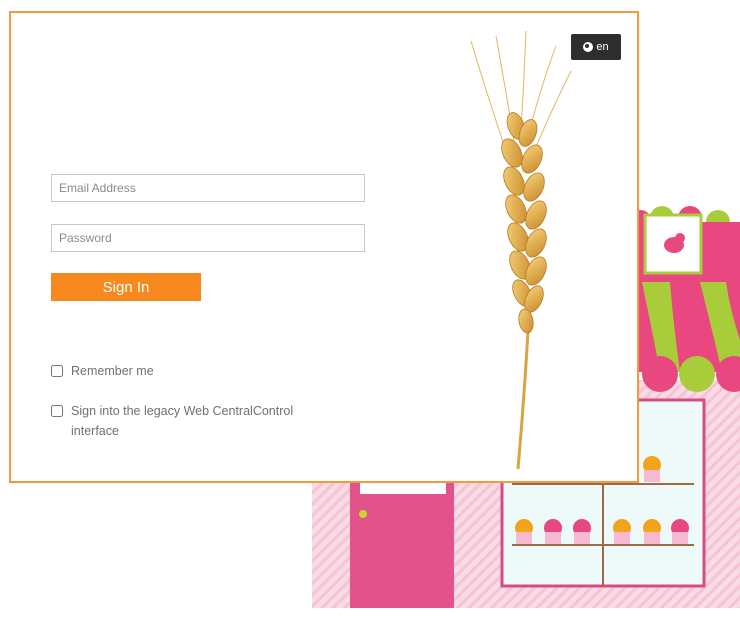 Image resolution: width=740 pixels, height=630 pixels. What do you see at coordinates (602, 47) in the screenshot?
I see `language-label: en` at bounding box center [602, 47].